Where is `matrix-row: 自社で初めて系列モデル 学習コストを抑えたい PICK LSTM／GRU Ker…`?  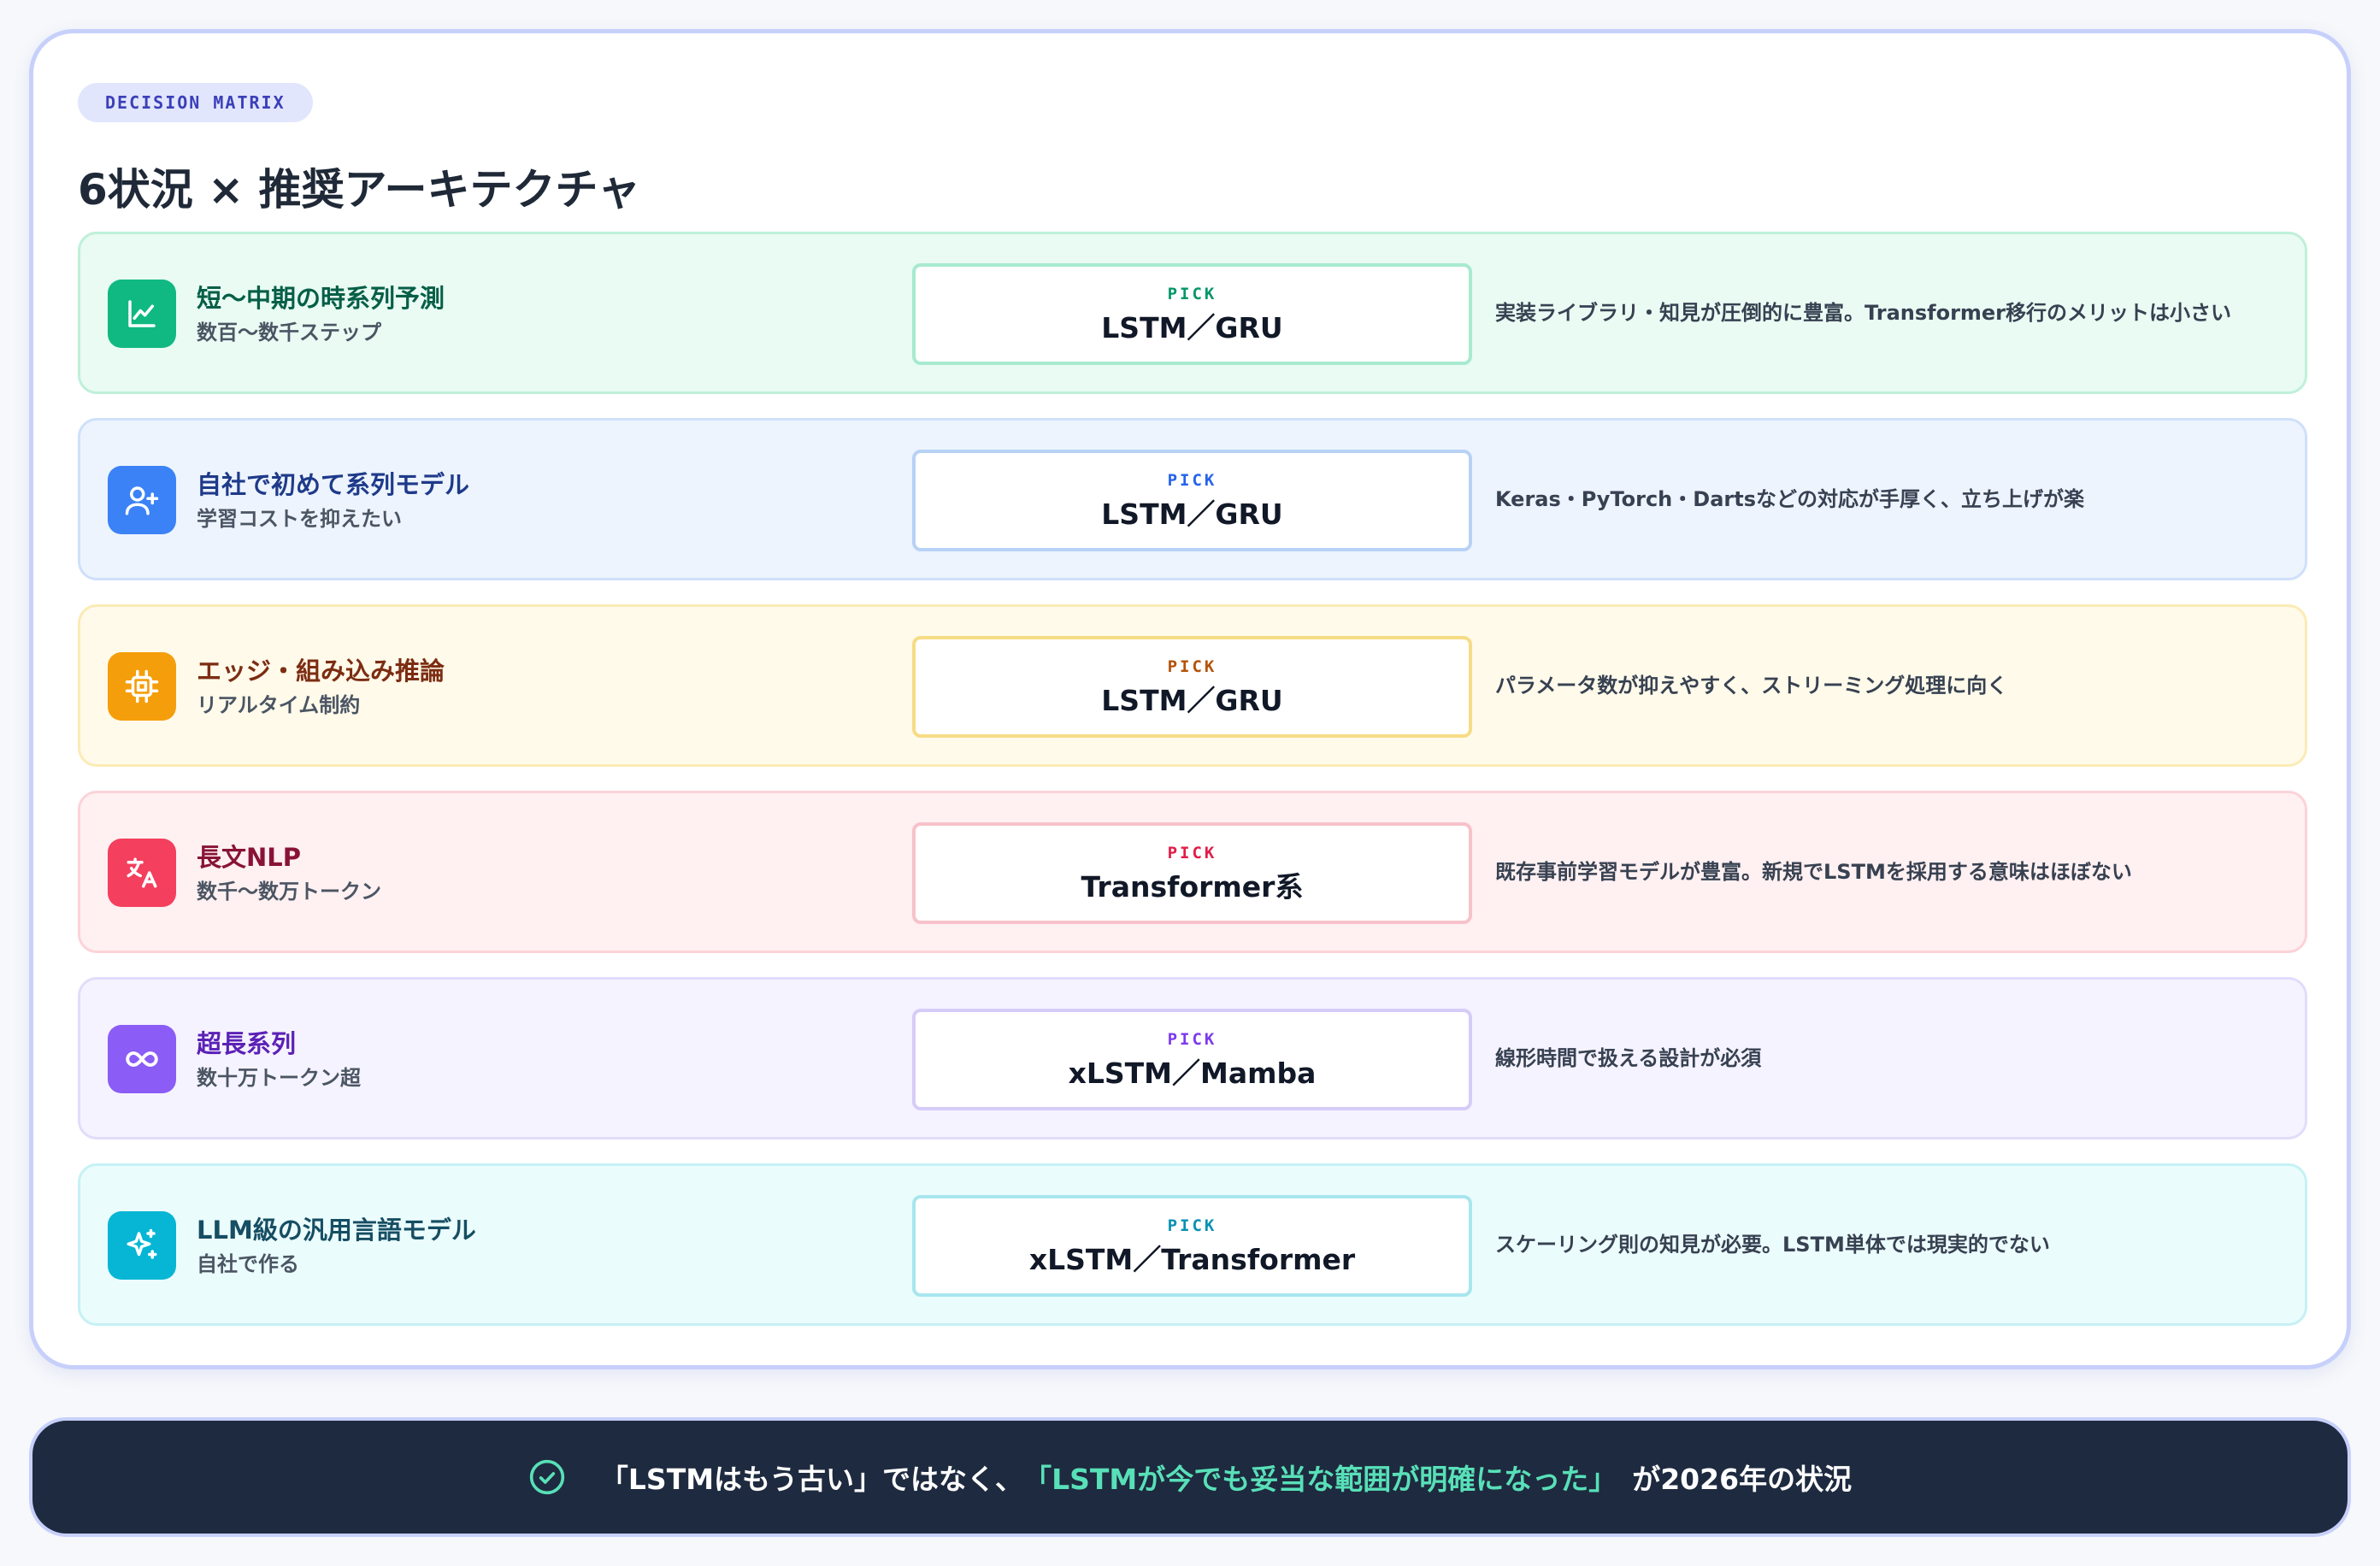
matrix-row: 自社で初めて系列モデル 学習コストを抑えたい PICK LSTM／GRU Ker… is located at coordinates (1192, 499).